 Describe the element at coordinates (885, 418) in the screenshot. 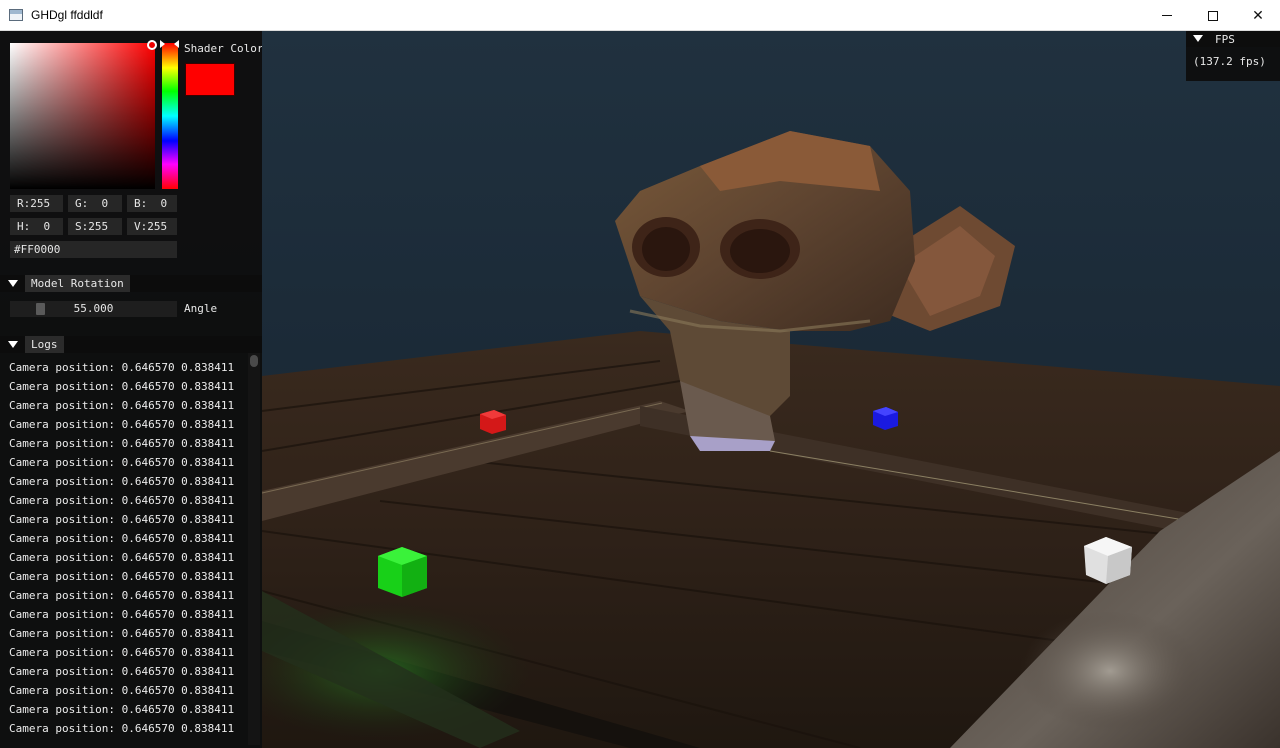

I see `light-cube-blue` at that location.